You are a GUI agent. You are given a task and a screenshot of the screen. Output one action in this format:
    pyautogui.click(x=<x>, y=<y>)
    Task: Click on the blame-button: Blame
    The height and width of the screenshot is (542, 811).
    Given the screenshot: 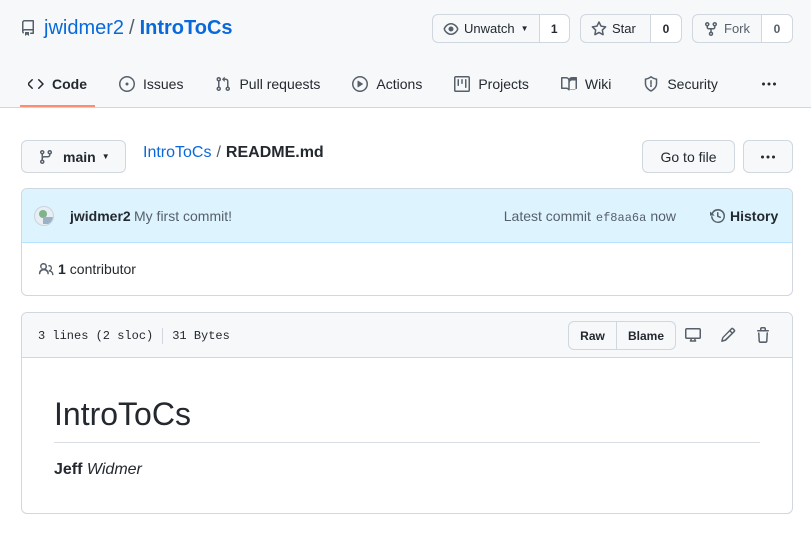 What is the action you would take?
    pyautogui.click(x=646, y=335)
    